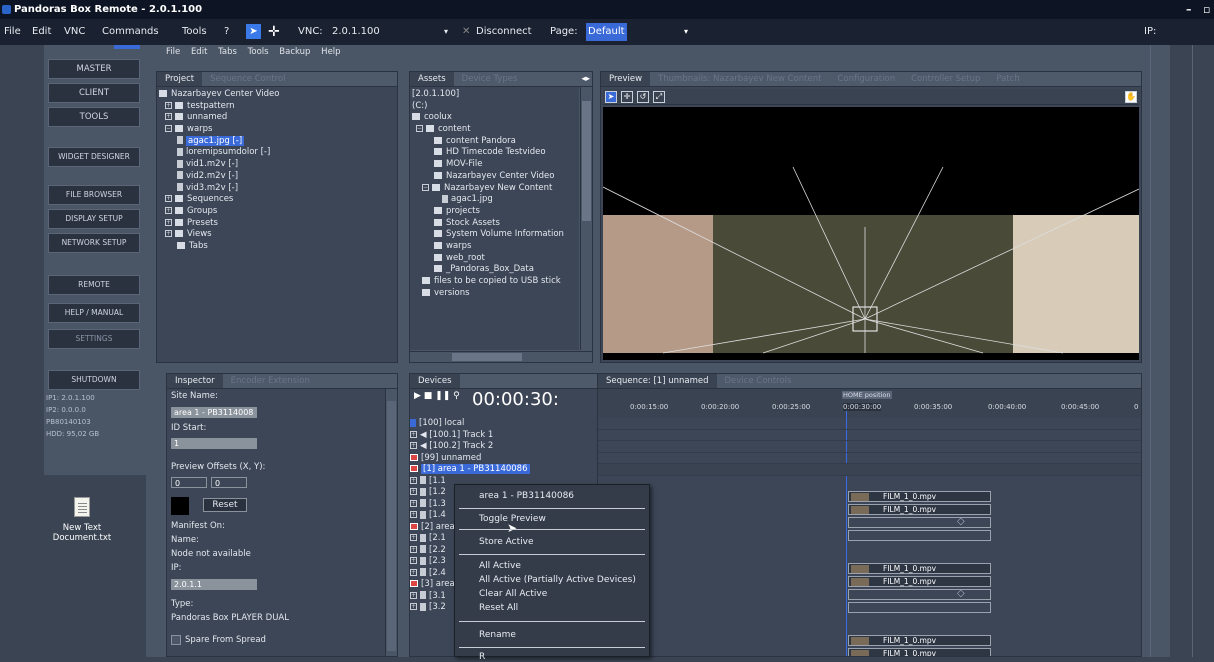  I want to click on tree-item: files to be copied to USB stick, so click(495, 282).